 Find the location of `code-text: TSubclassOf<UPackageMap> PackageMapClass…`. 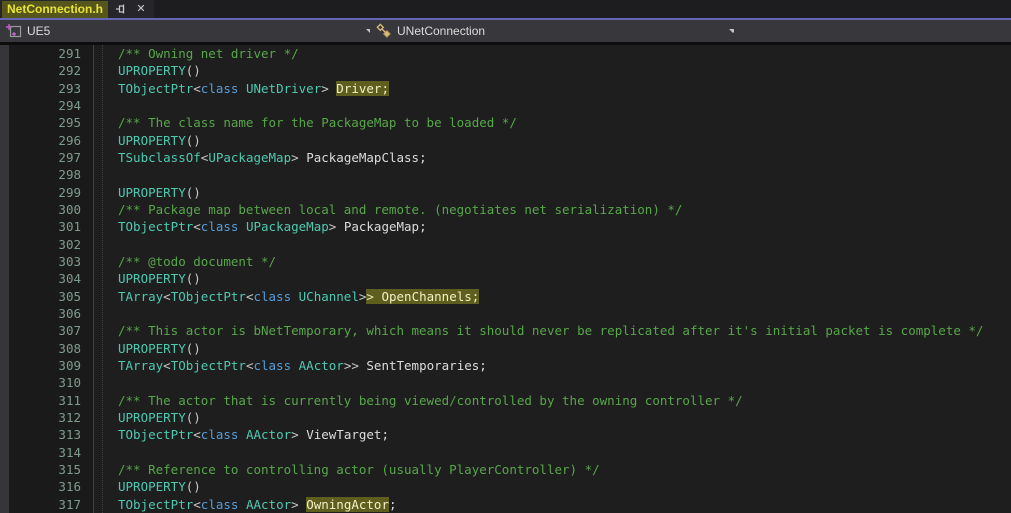

code-text: TSubclassOf<UPackageMap> PackageMapClass… is located at coordinates (552, 157).